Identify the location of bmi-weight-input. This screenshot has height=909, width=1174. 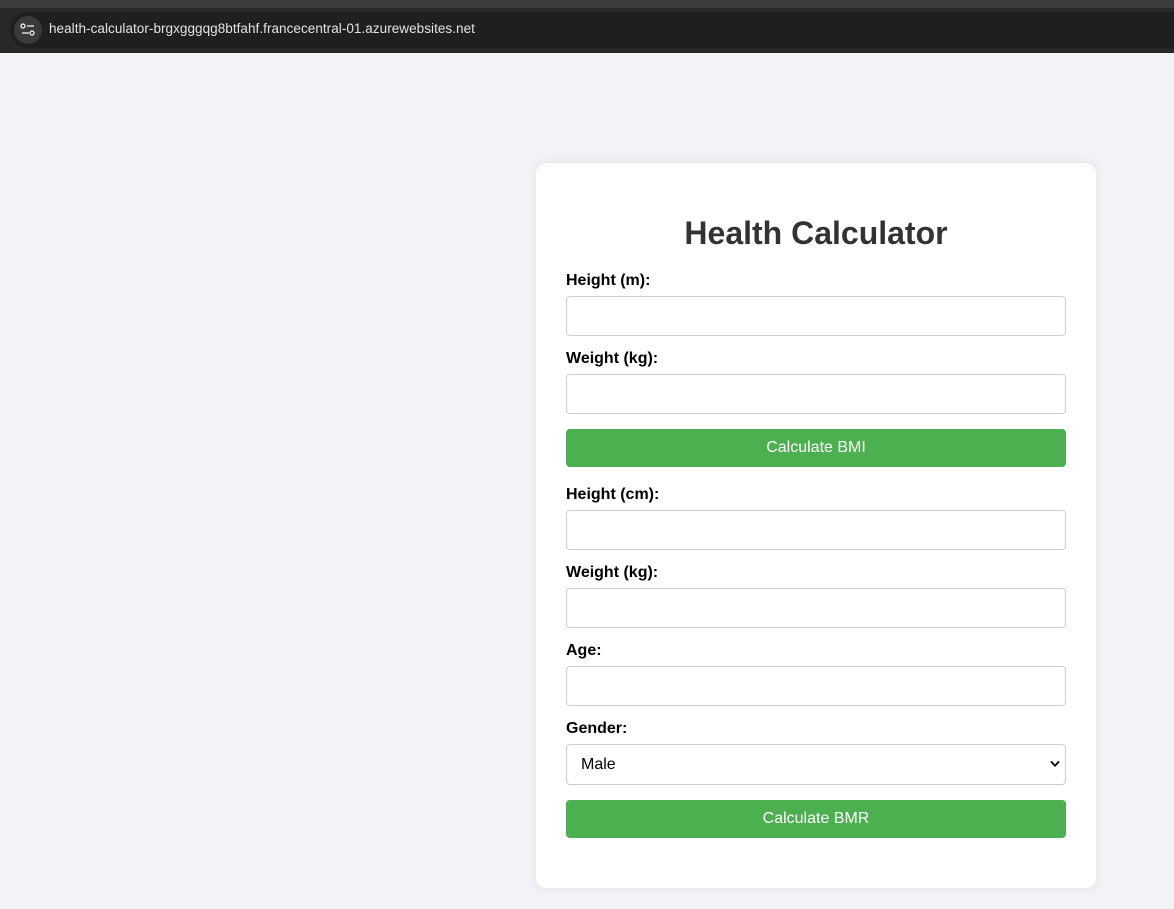
(816, 394).